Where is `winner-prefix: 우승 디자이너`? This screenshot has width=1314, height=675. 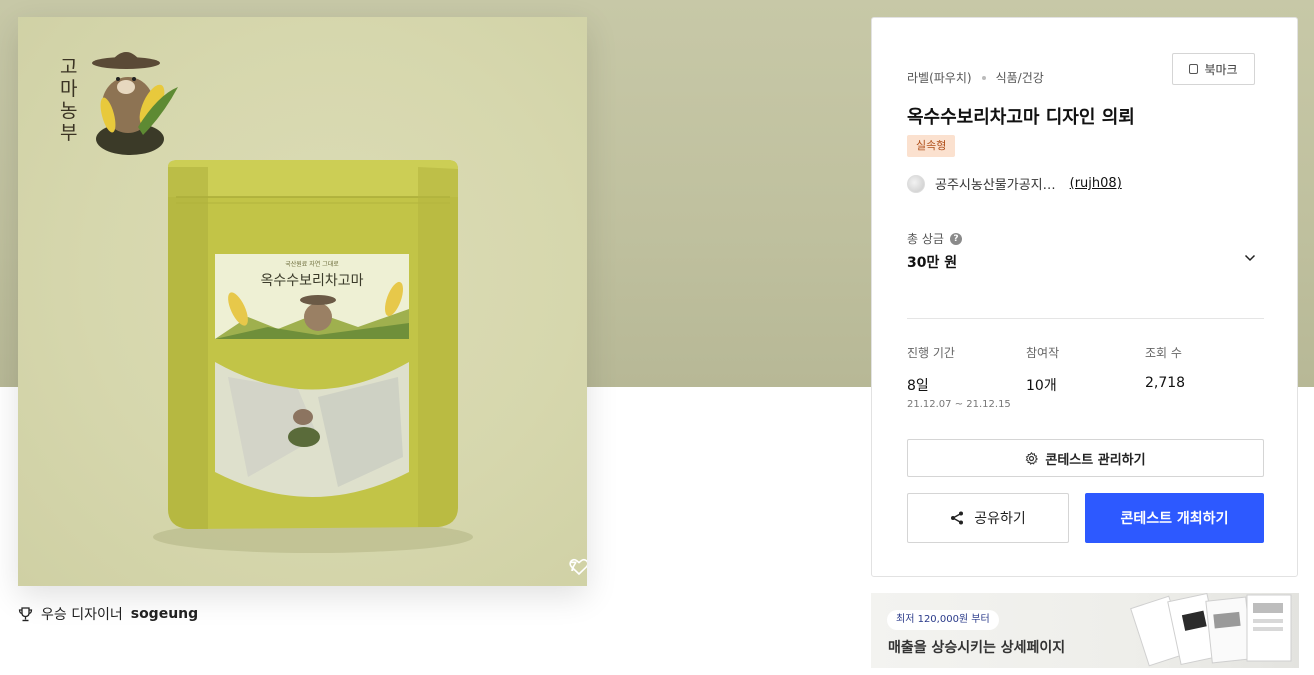 winner-prefix: 우승 디자이너 is located at coordinates (82, 615).